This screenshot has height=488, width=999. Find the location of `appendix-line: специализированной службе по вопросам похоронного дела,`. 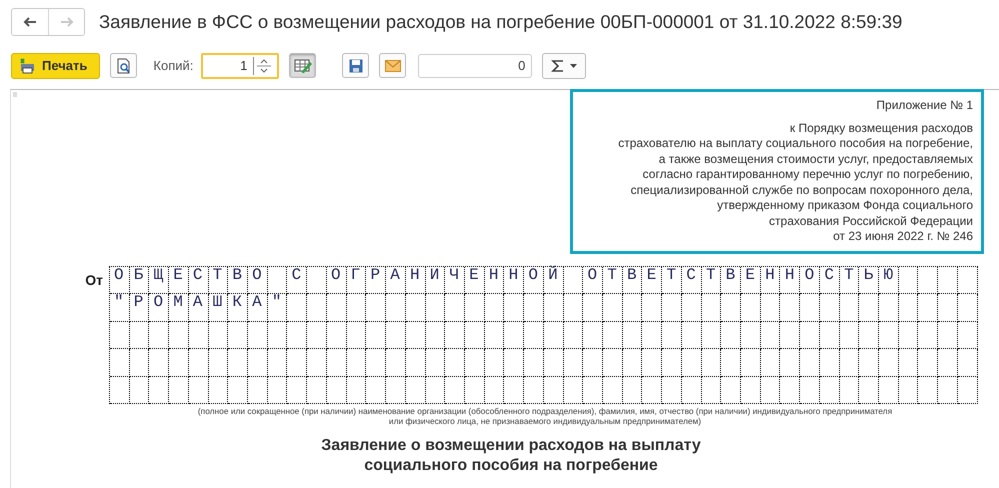

appendix-line: специализированной службе по вопросам похоронного дела, is located at coordinates (801, 190).